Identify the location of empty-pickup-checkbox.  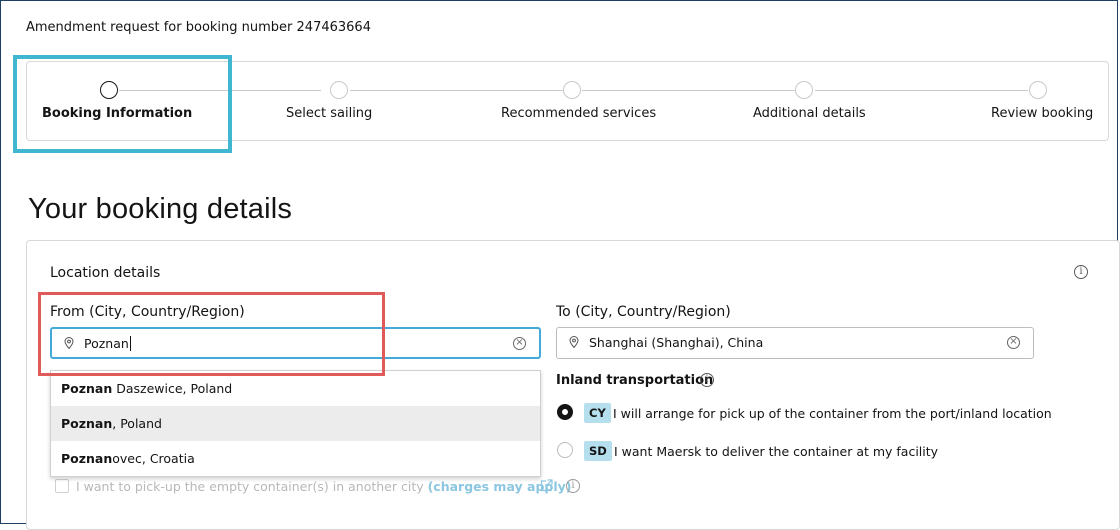
(62, 486).